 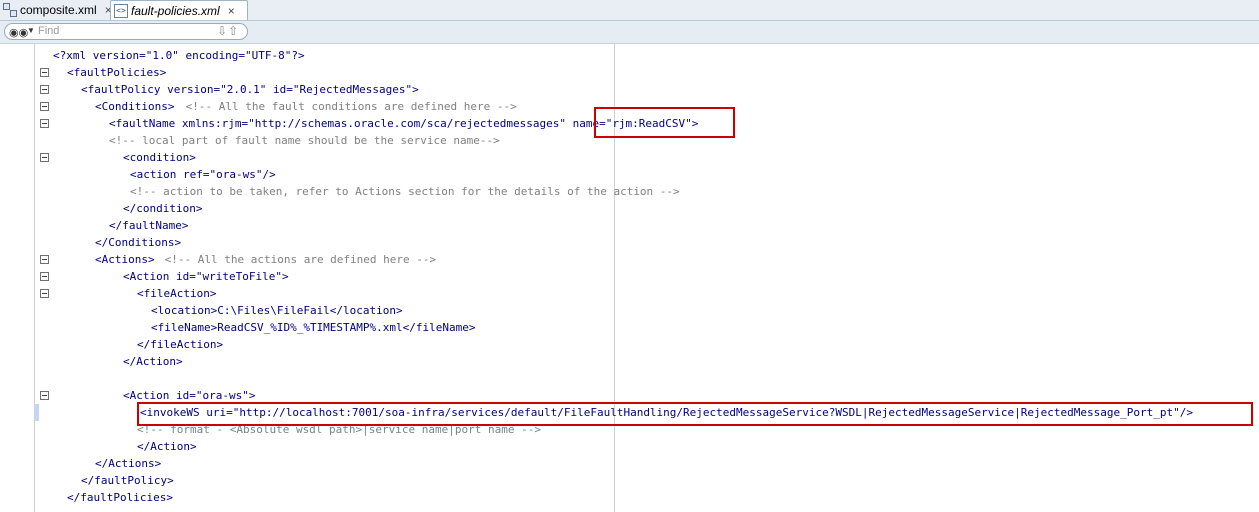 I want to click on line-text: <location>C:\Files\FileFail</location>, so click(x=277, y=310).